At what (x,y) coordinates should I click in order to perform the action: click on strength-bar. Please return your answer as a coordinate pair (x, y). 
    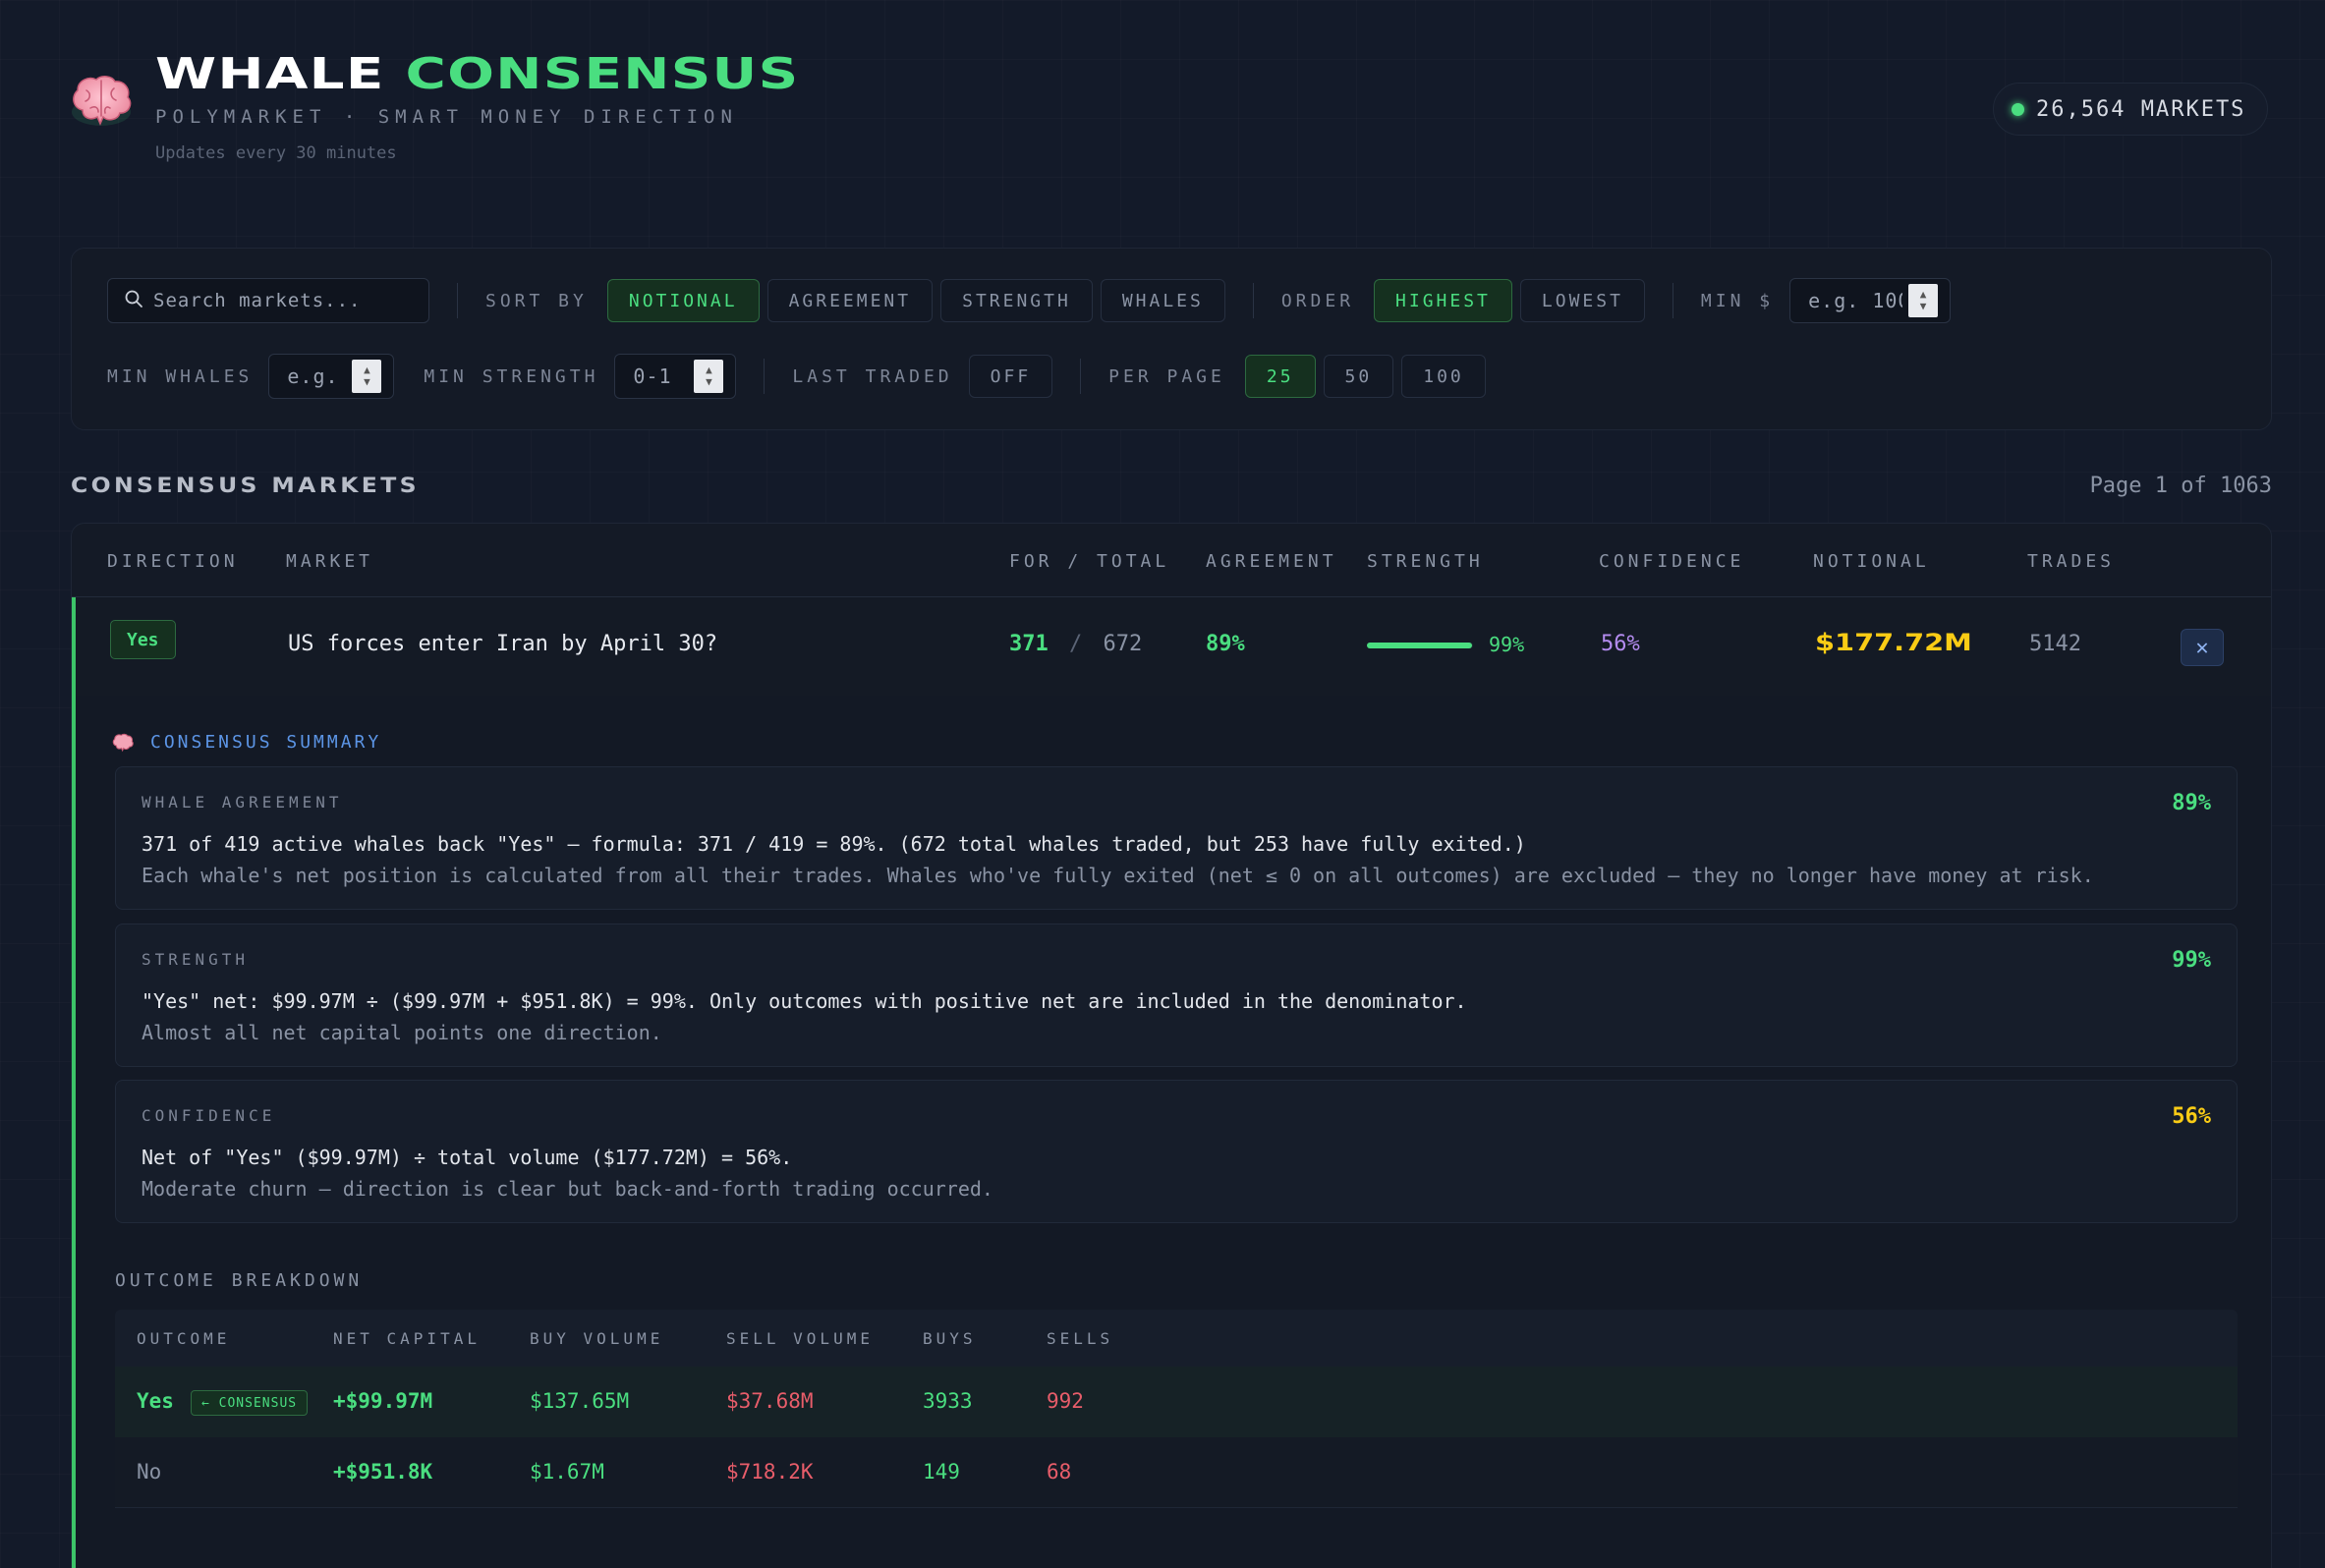
    Looking at the image, I should click on (1420, 645).